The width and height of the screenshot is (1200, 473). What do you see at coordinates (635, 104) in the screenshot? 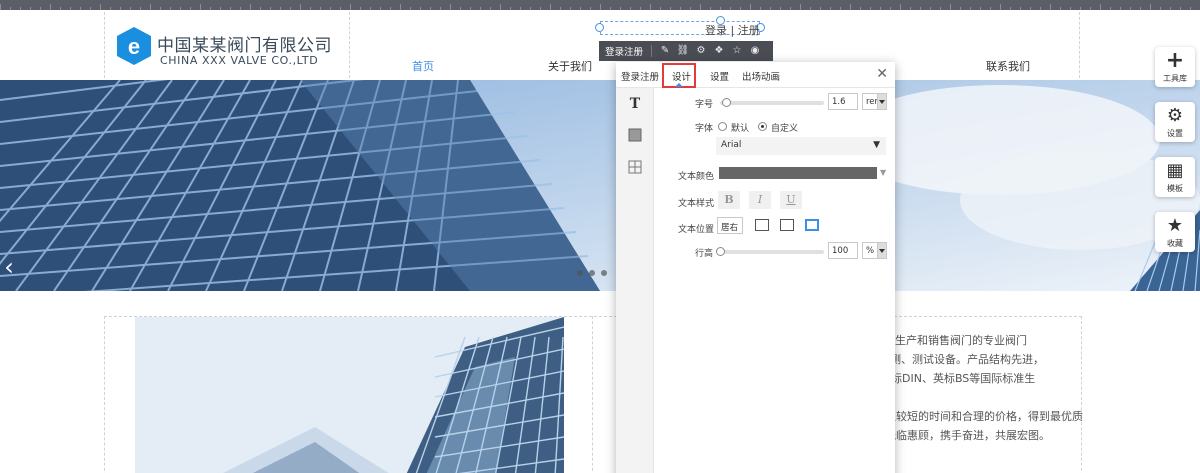
I see `text-style-icon: T` at bounding box center [635, 104].